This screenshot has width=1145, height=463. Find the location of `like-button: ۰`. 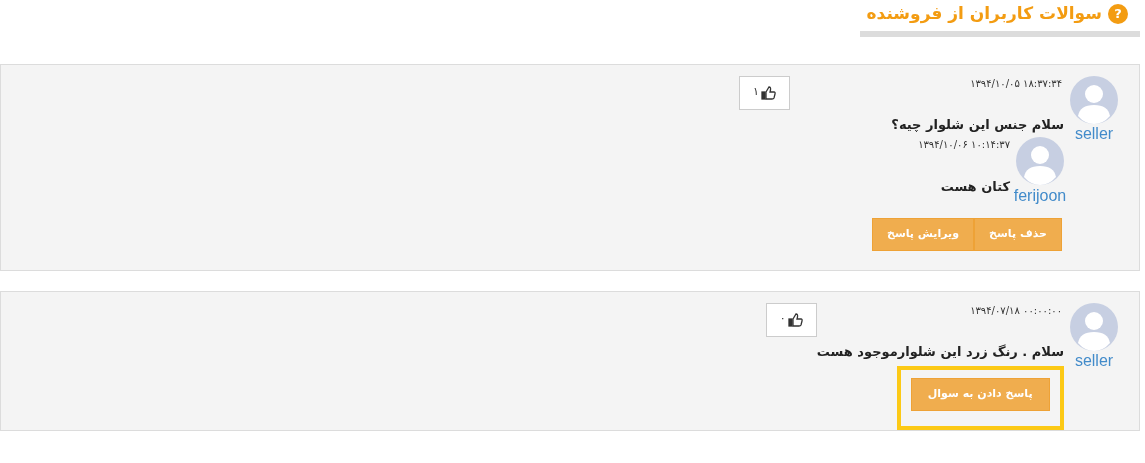

like-button: ۰ is located at coordinates (791, 319).